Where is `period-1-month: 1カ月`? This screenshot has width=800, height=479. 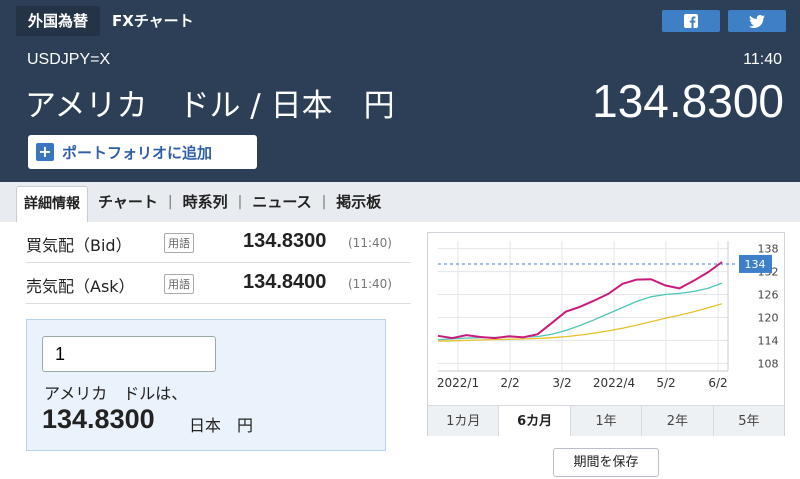
period-1-month: 1カ月 is located at coordinates (464, 421).